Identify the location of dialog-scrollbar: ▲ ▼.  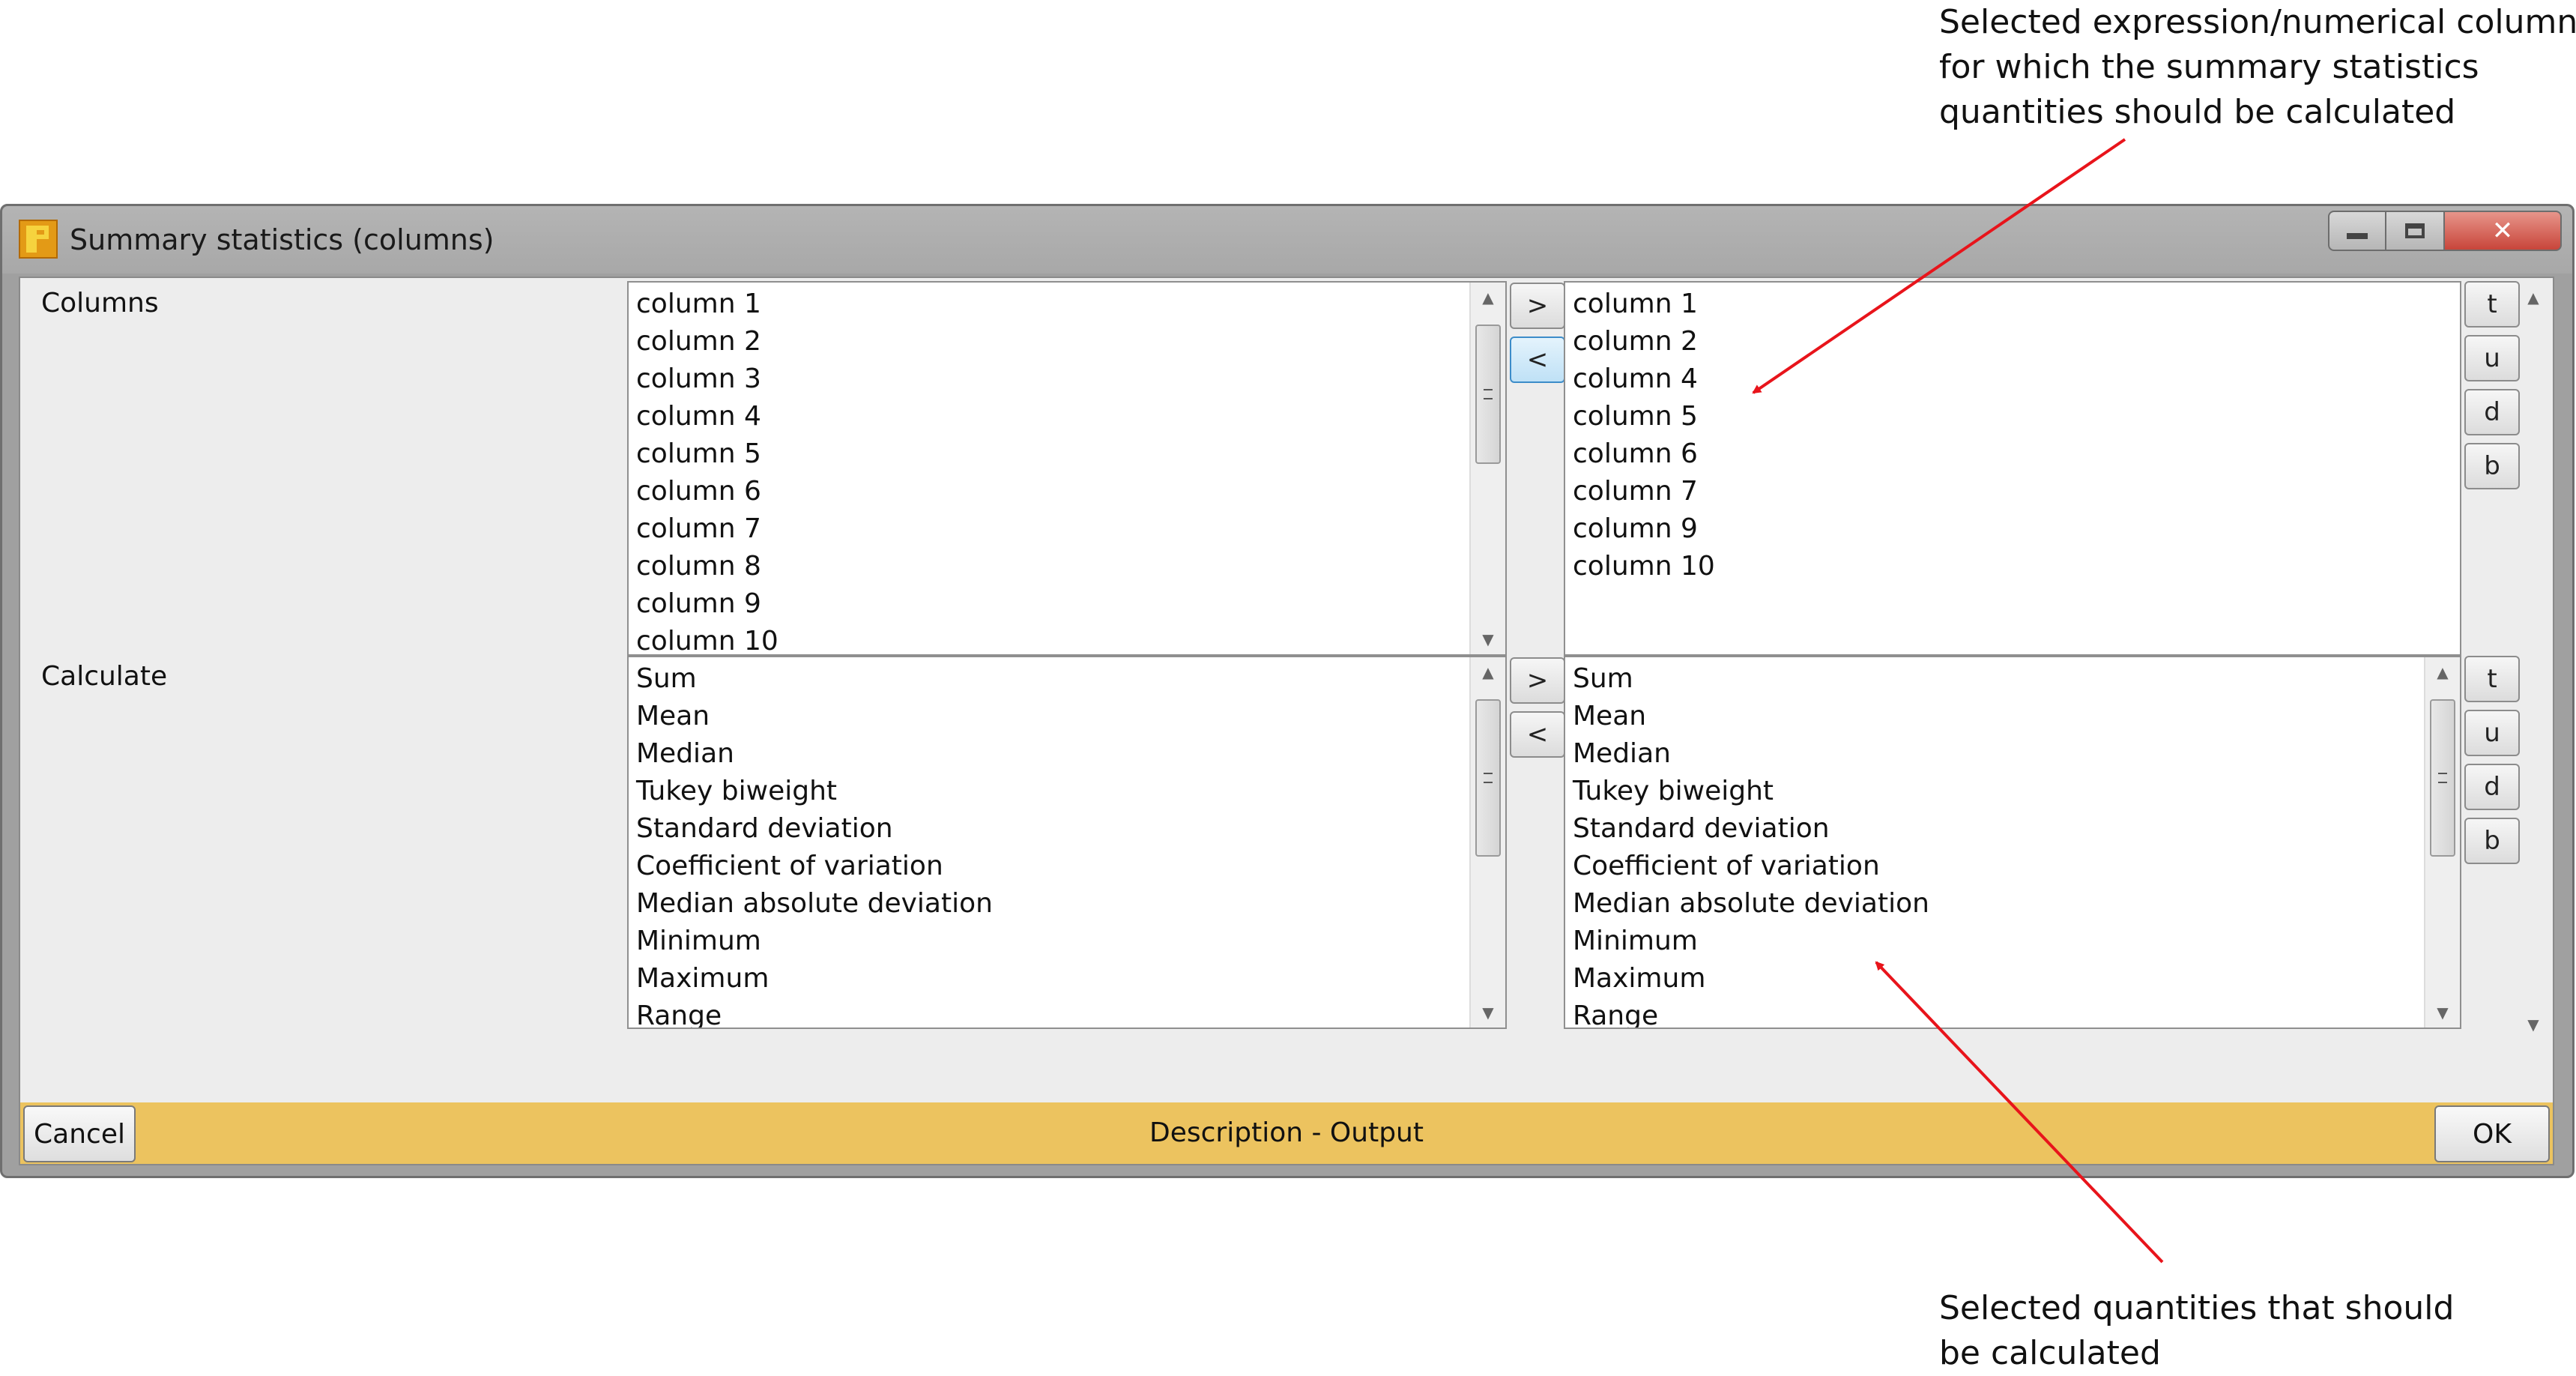
(2533, 661).